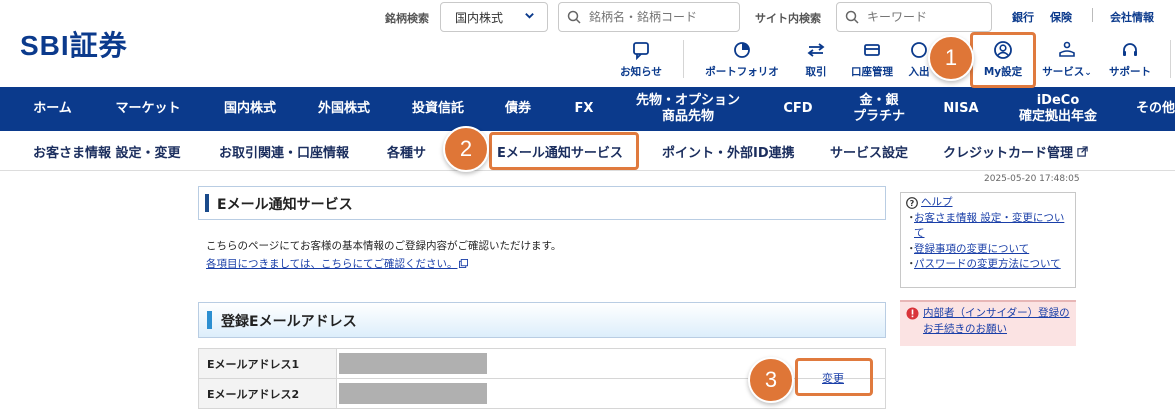 The width and height of the screenshot is (1175, 420). Describe the element at coordinates (1058, 109) in the screenshot. I see `nav-ideco: iDeCo 確定拠出年金` at that location.